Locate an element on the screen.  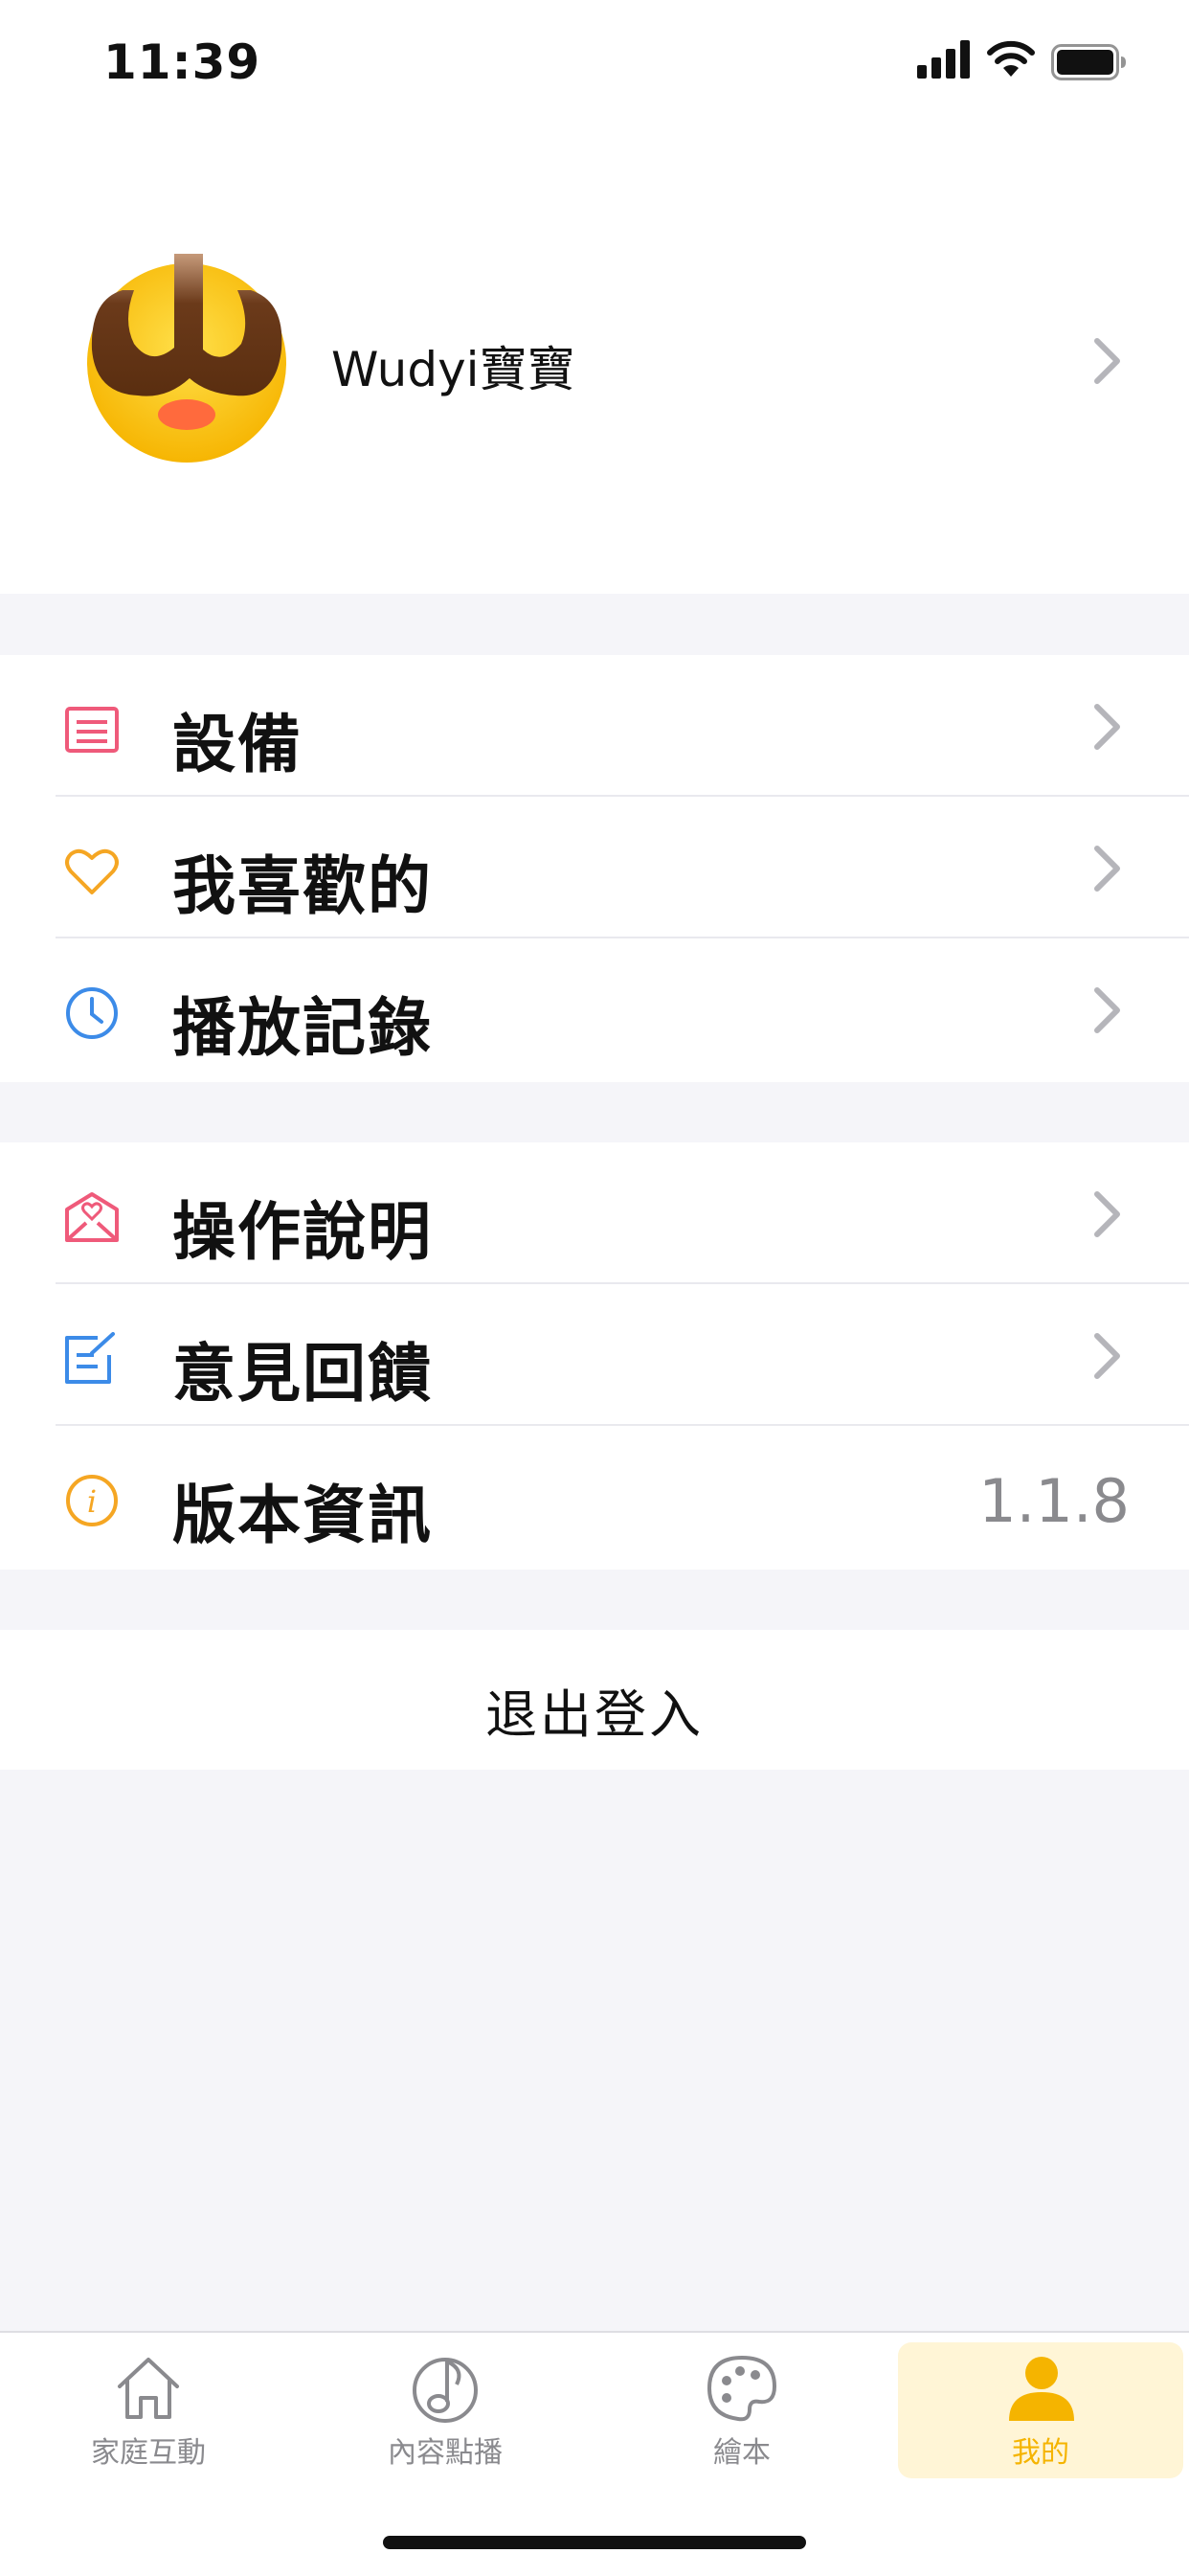
logout-label: 退出登入 is located at coordinates (594, 1714).